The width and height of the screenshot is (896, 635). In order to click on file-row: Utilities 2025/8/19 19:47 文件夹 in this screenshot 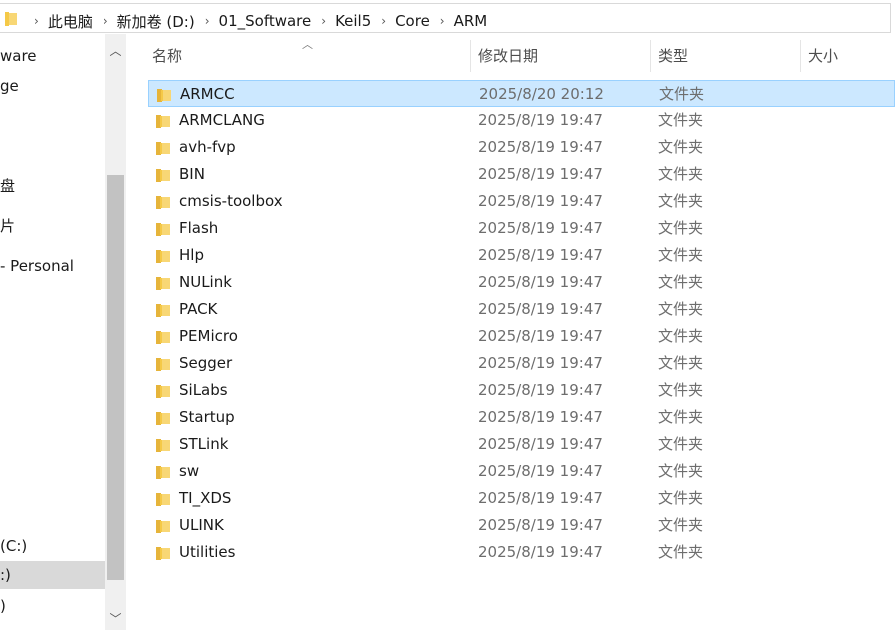, I will do `click(521, 552)`.